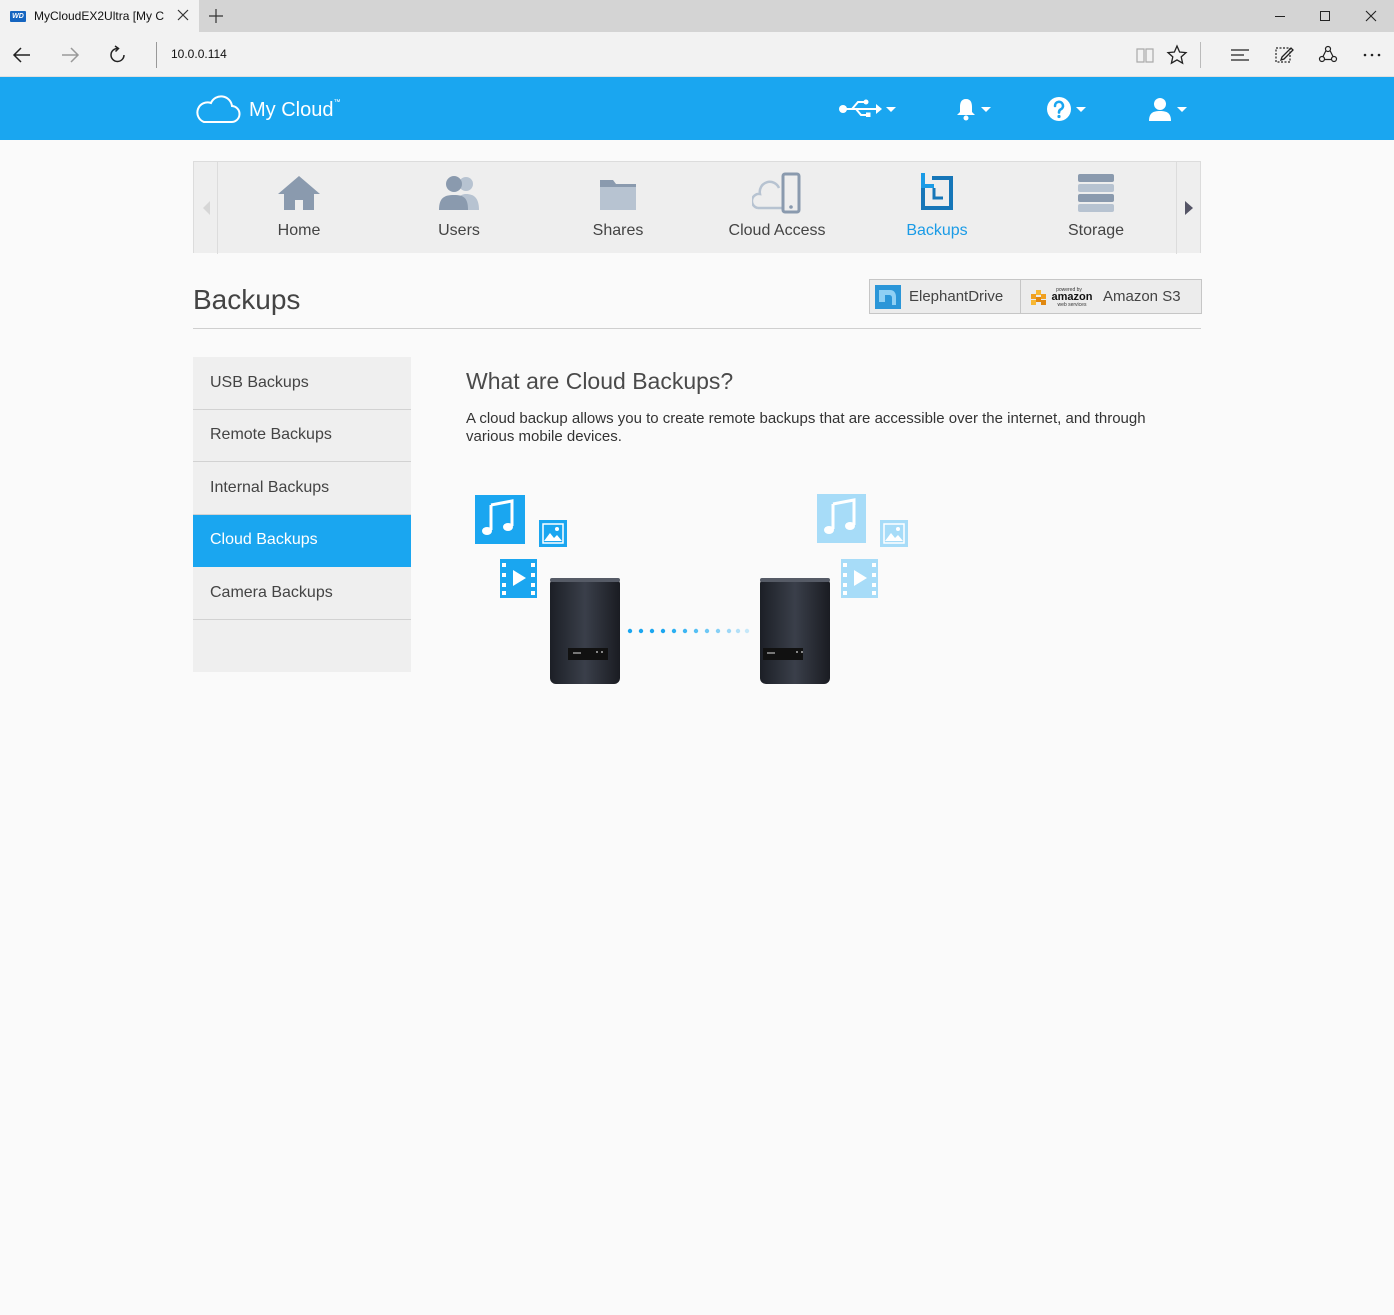 This screenshot has width=1394, height=1315. Describe the element at coordinates (70, 55) in the screenshot. I see `forward-icon` at that location.